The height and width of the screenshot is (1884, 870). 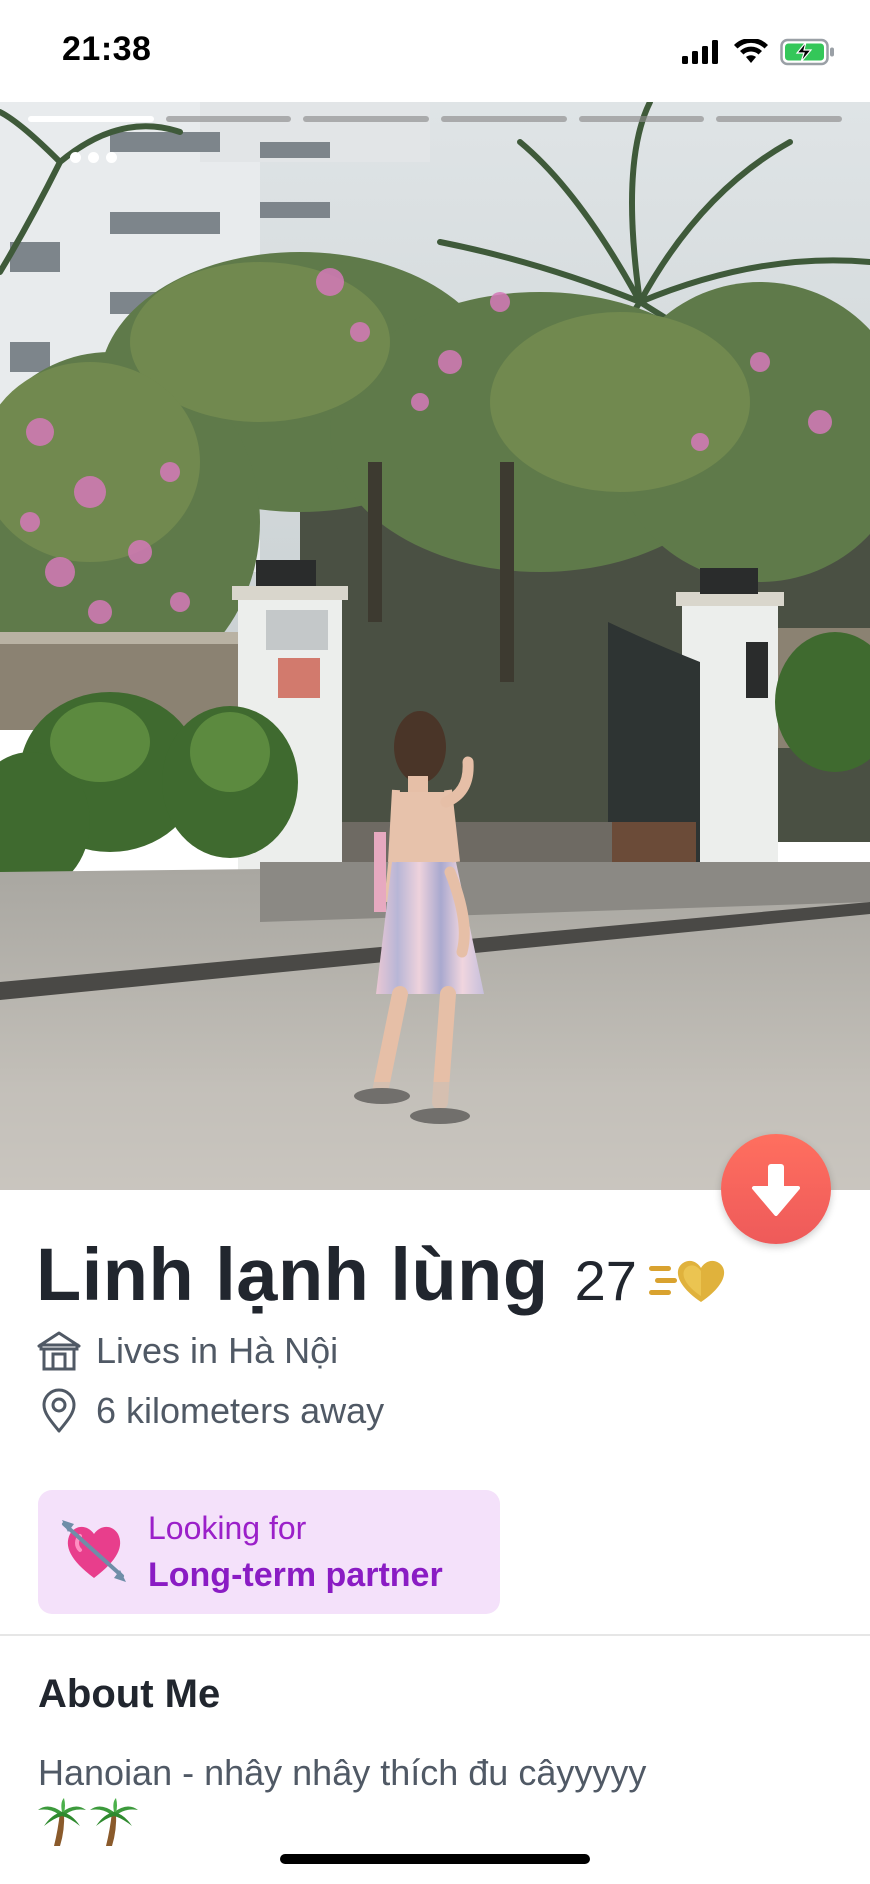 I want to click on arrow-down-icon, so click(x=776, y=1190).